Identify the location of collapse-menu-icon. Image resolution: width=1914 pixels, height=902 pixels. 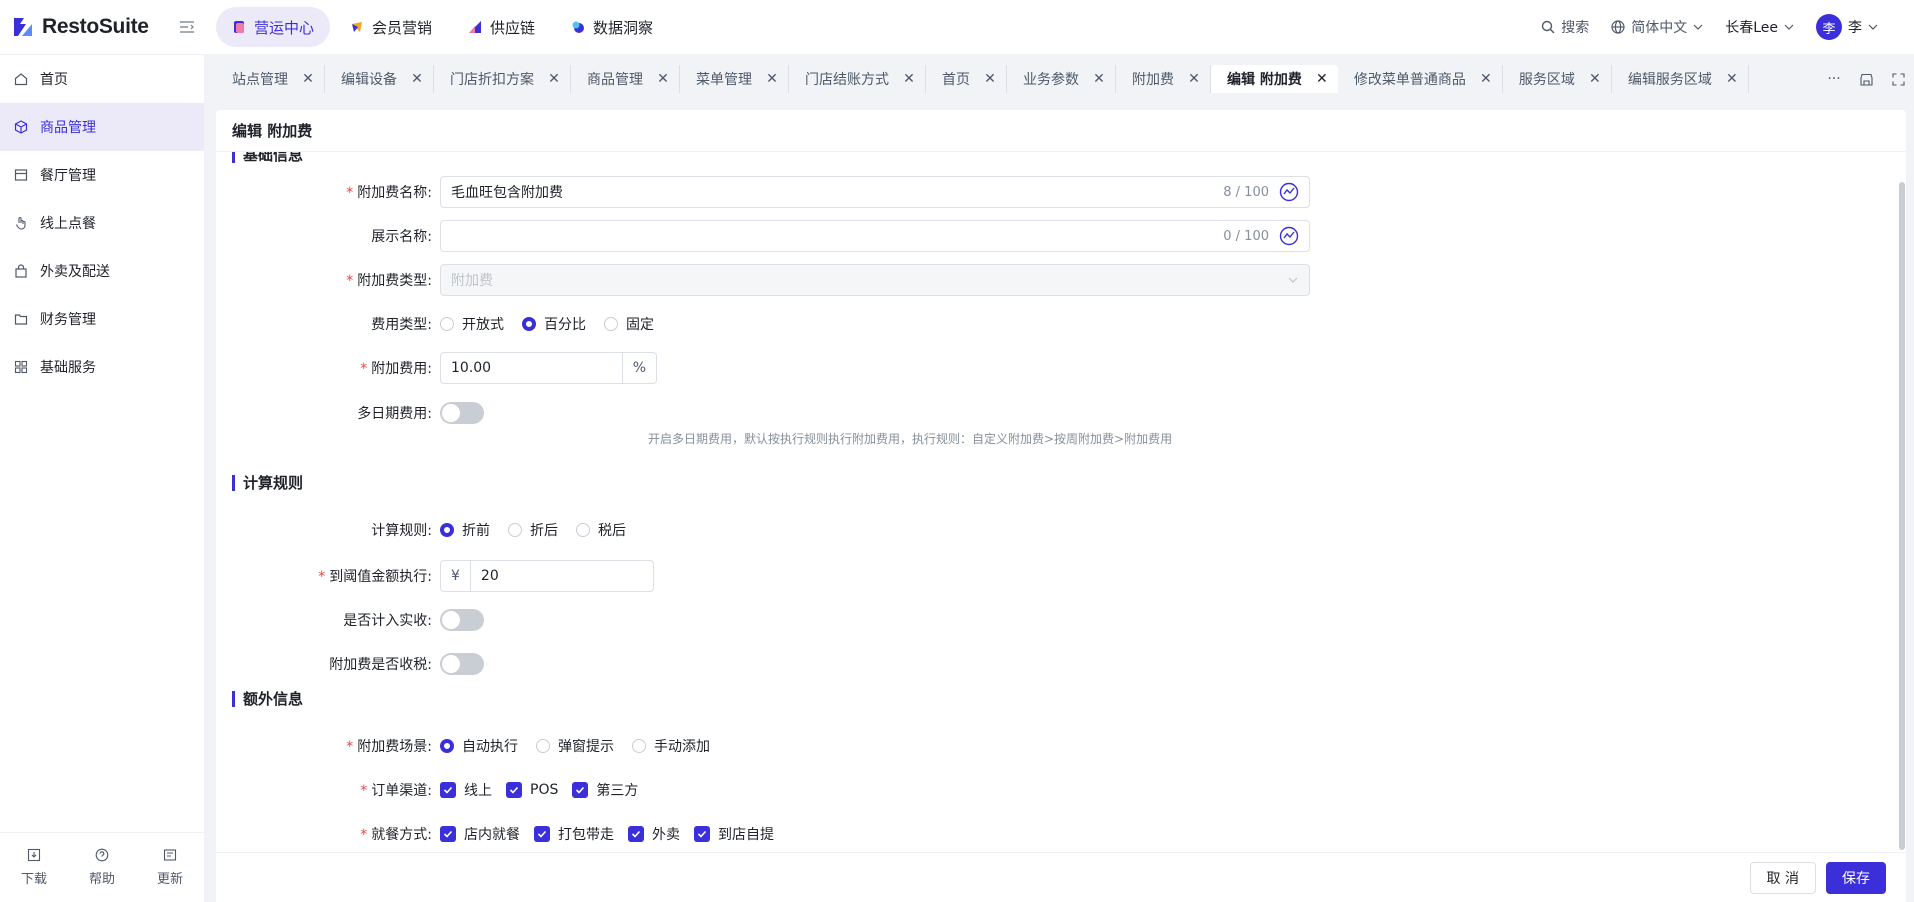
(187, 27).